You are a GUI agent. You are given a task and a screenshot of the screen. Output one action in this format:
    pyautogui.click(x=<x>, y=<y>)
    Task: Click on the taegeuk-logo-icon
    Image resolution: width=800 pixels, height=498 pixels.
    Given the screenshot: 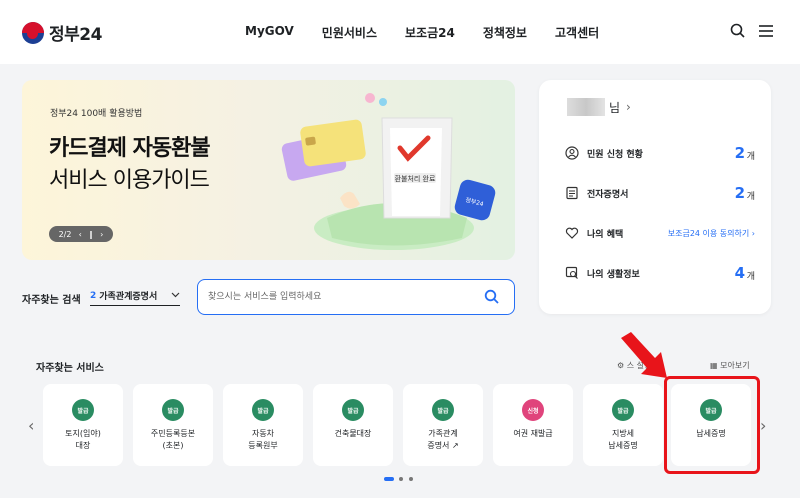 What is the action you would take?
    pyautogui.click(x=33, y=32)
    